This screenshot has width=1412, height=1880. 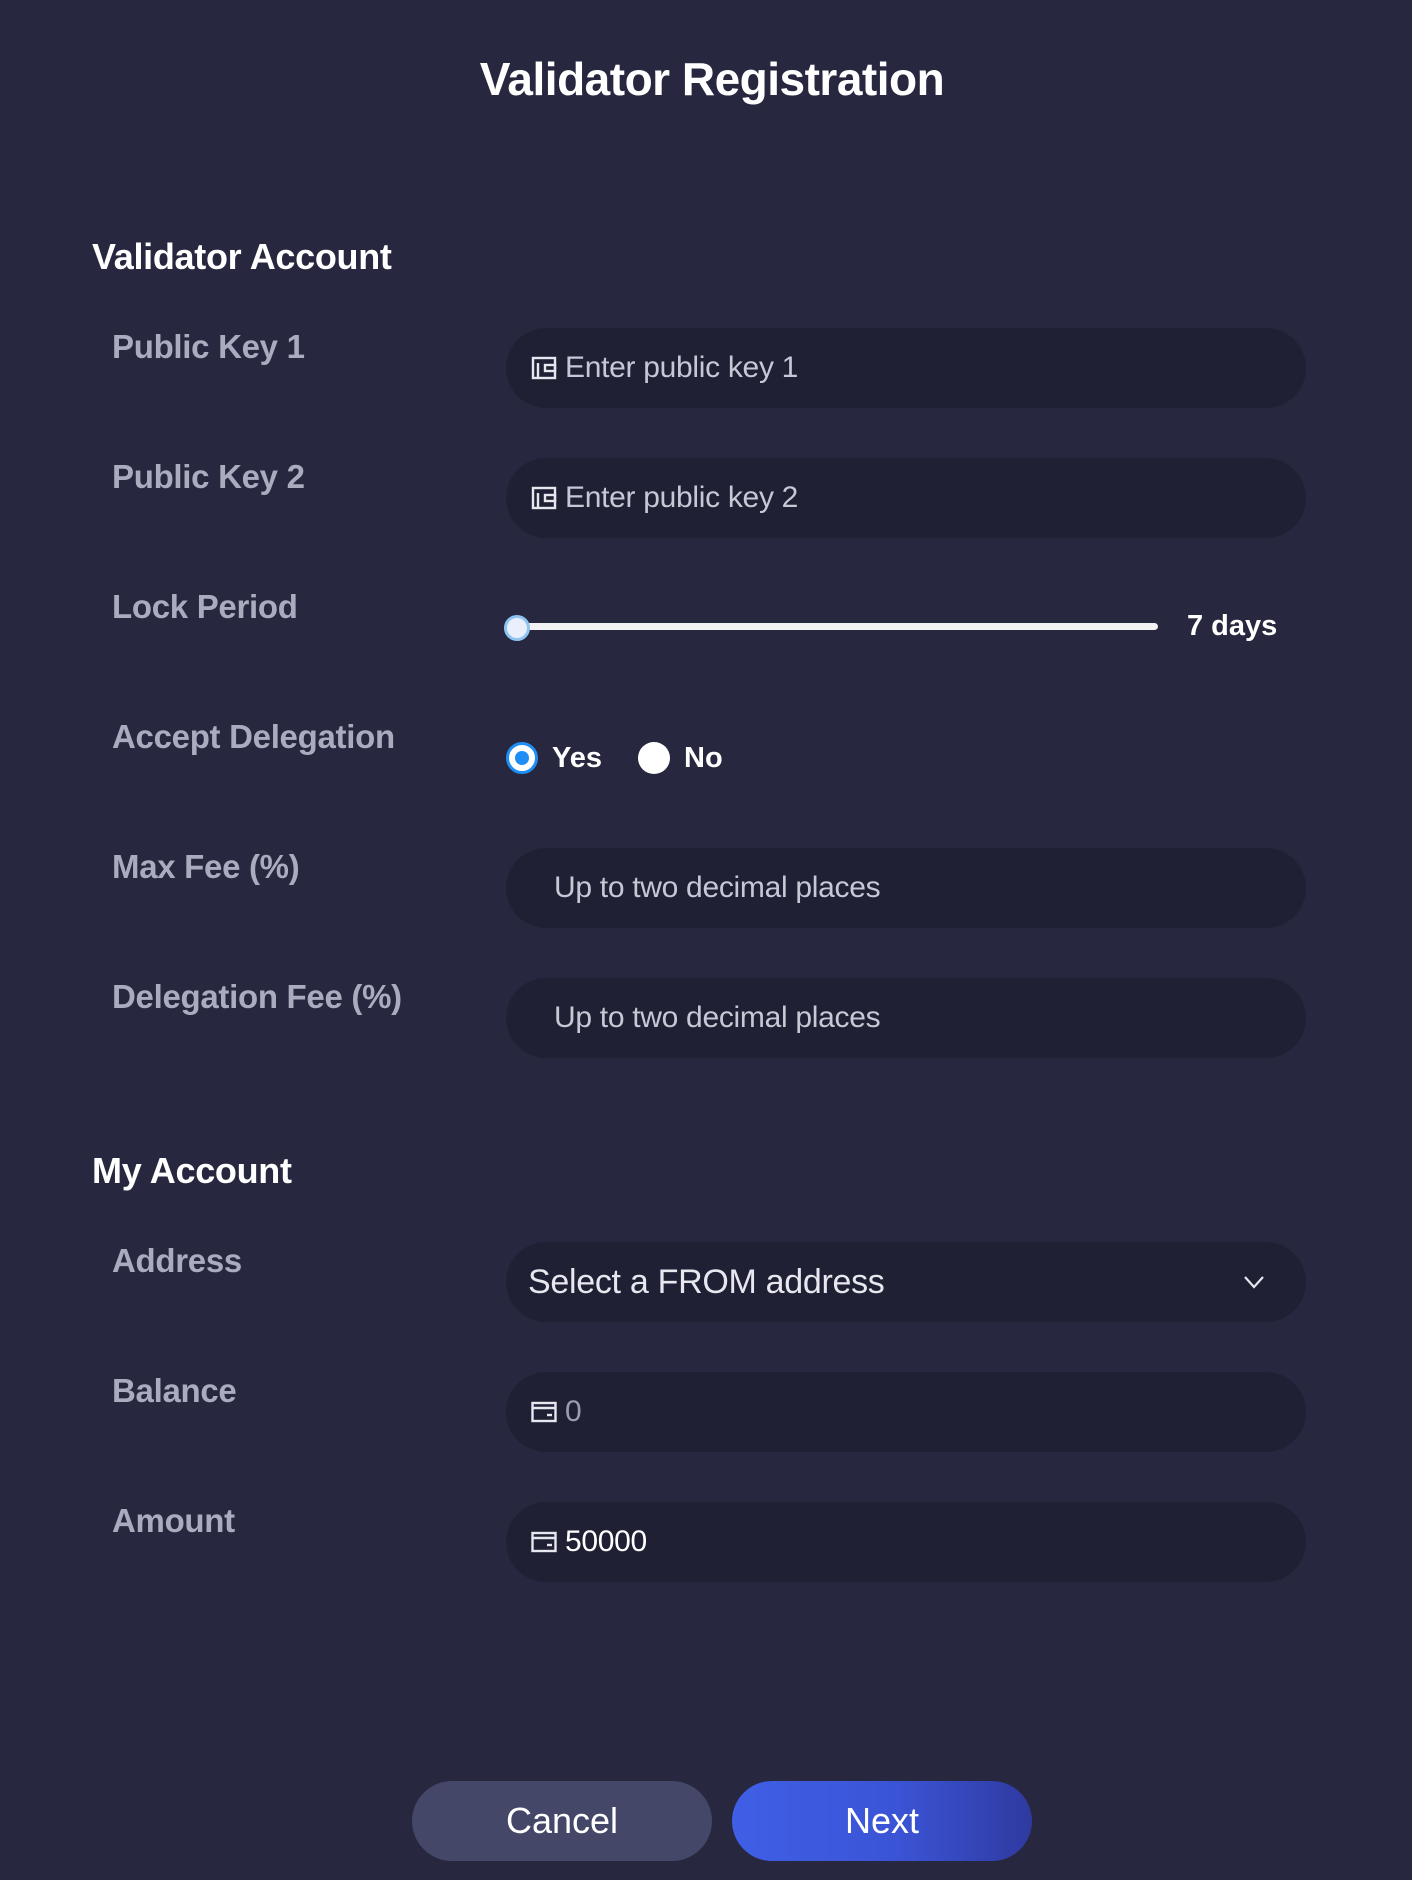 What do you see at coordinates (906, 888) in the screenshot?
I see `max-fee-input: Up to two decimal places` at bounding box center [906, 888].